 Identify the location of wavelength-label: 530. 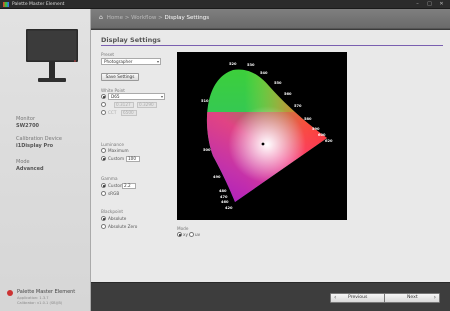
(251, 65).